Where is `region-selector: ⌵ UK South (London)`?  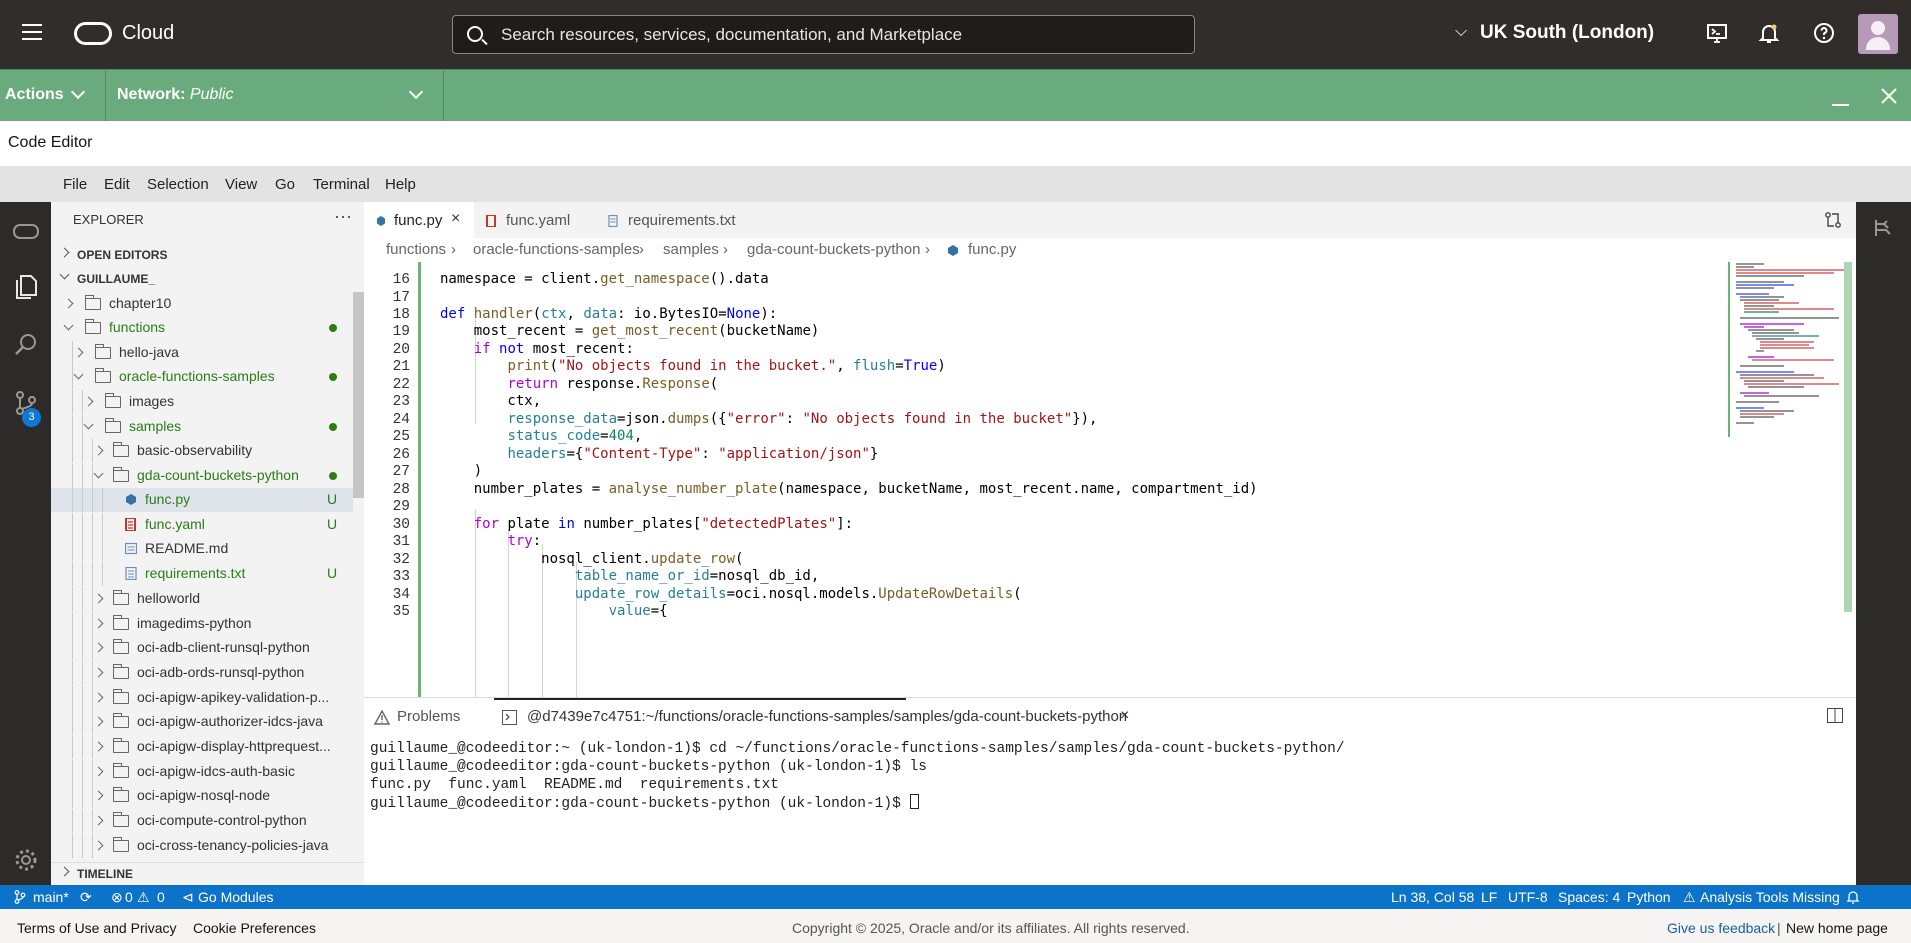 region-selector: ⌵ UK South (London) is located at coordinates (1554, 33).